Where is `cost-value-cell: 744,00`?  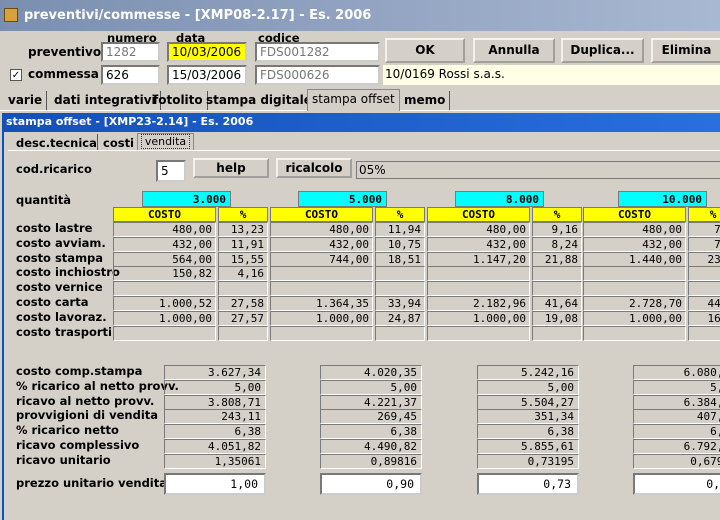 cost-value-cell: 744,00 is located at coordinates (321, 259).